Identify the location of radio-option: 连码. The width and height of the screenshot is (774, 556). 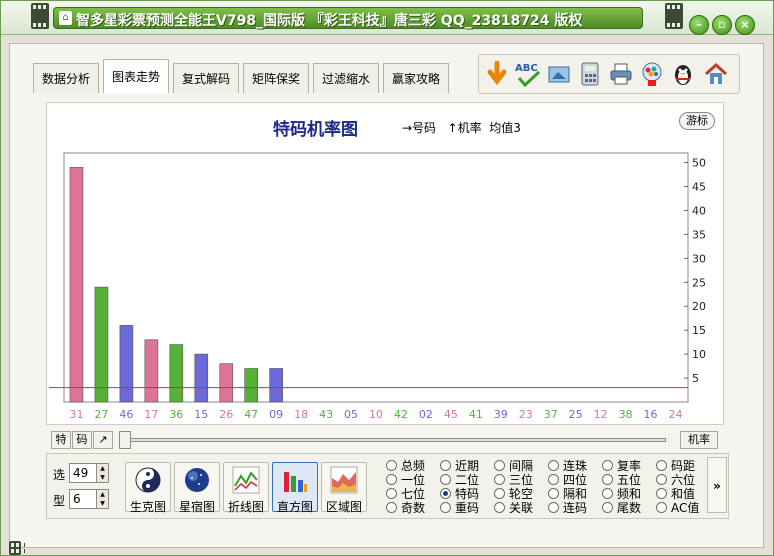
(567, 508).